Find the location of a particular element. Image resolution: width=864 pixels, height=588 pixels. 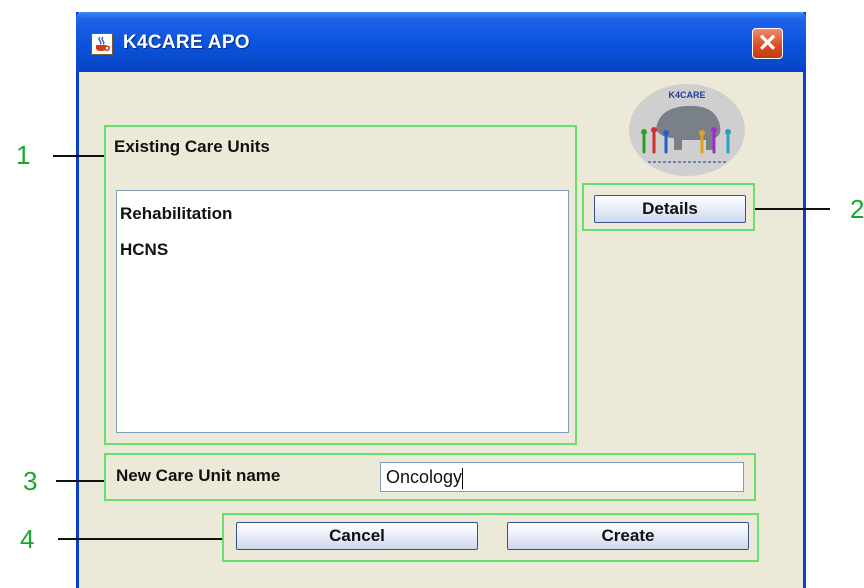

callout-3: 3 is located at coordinates (30, 481).